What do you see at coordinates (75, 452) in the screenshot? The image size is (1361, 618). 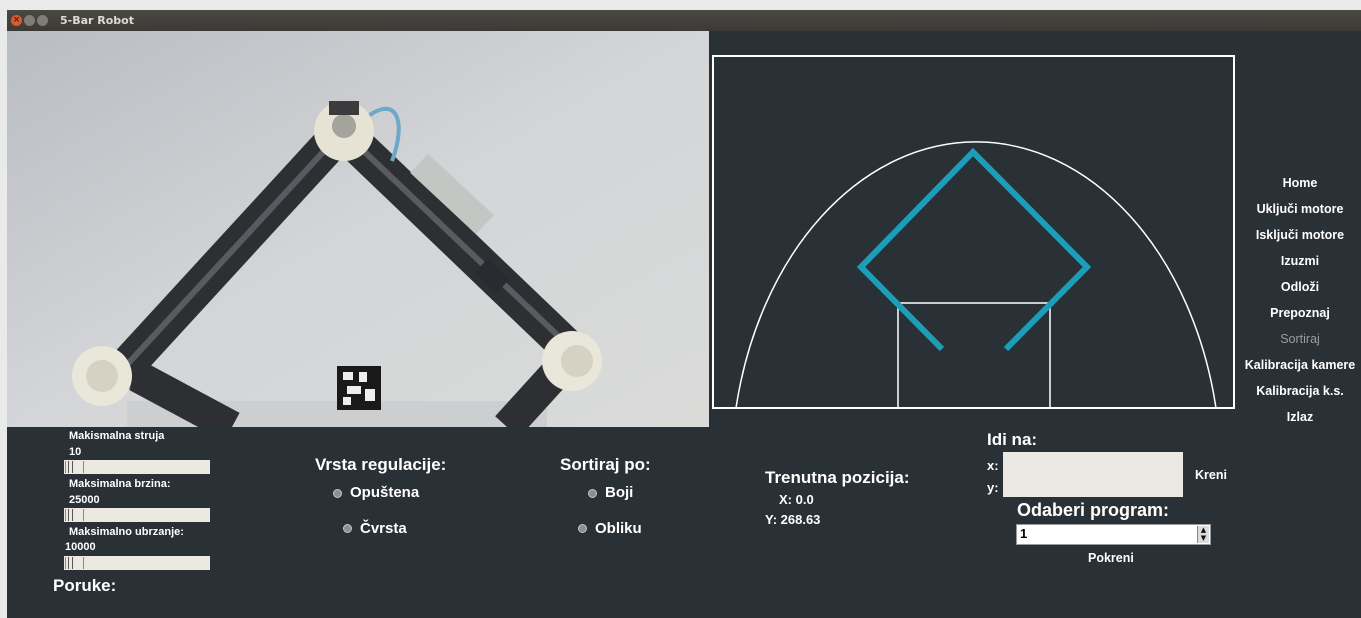 I see `max-current-value: 10` at bounding box center [75, 452].